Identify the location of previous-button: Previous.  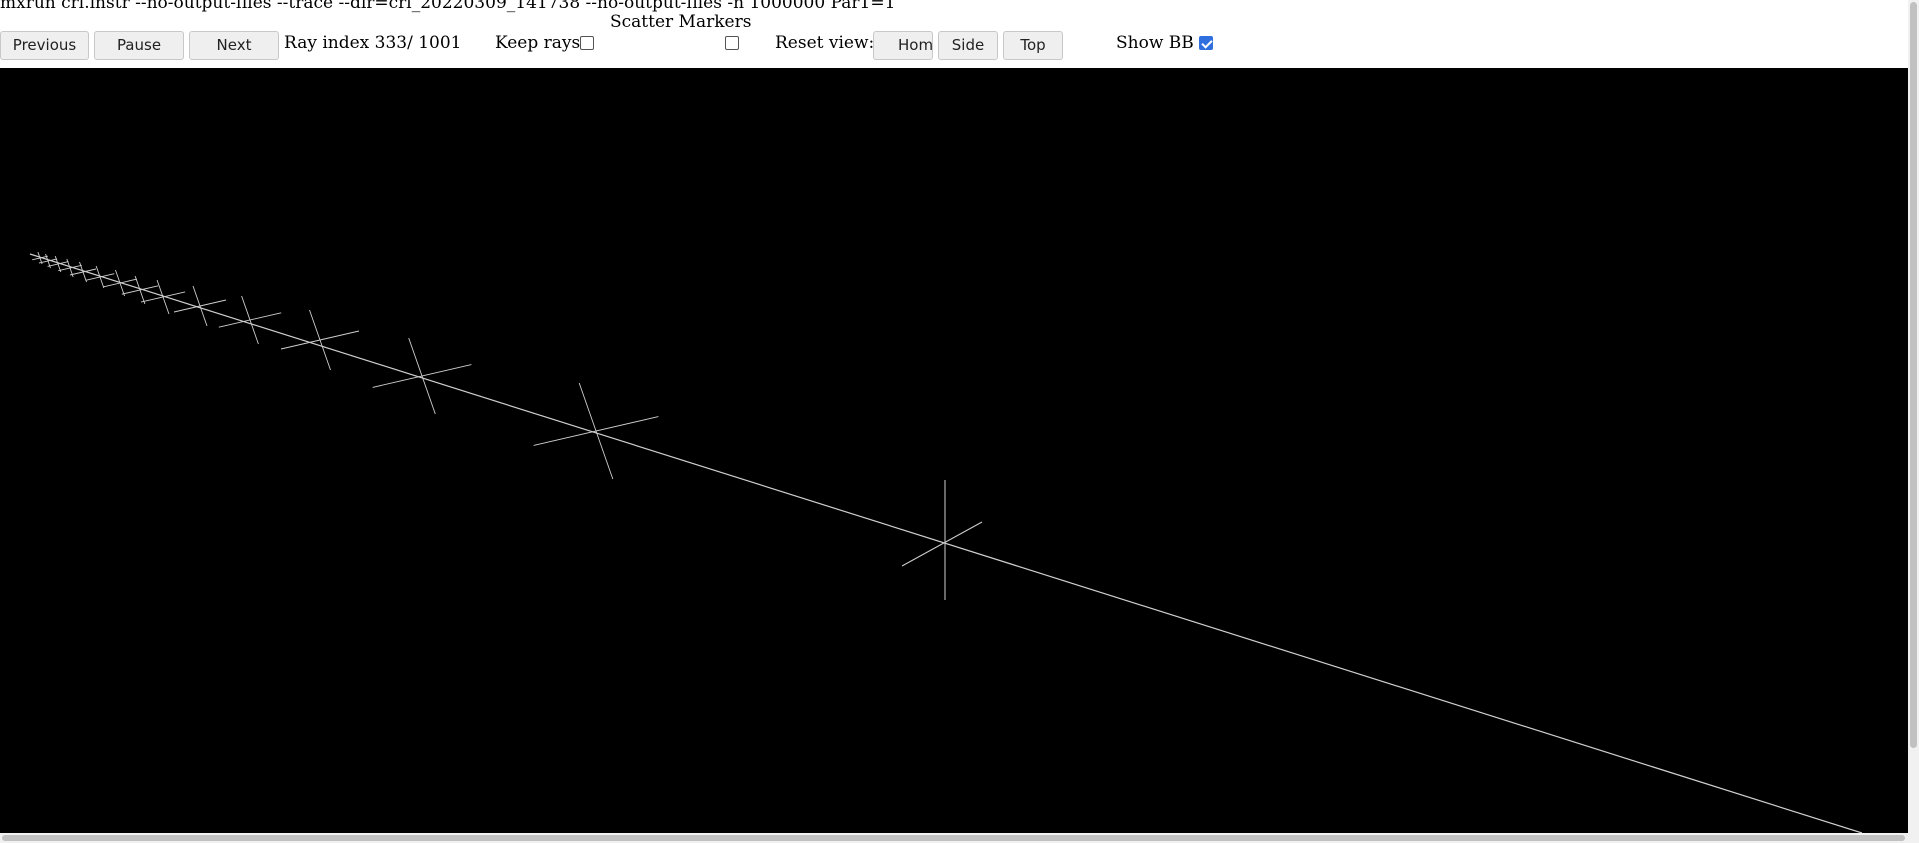
(44, 45).